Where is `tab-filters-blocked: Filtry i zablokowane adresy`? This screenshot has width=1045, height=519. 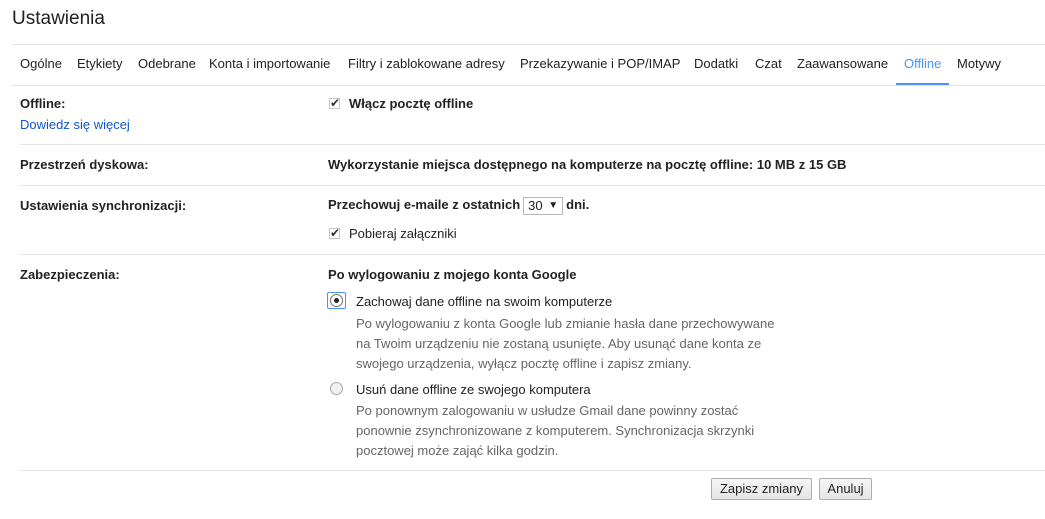
tab-filters-blocked: Filtry i zablokowane adresy is located at coordinates (426, 64).